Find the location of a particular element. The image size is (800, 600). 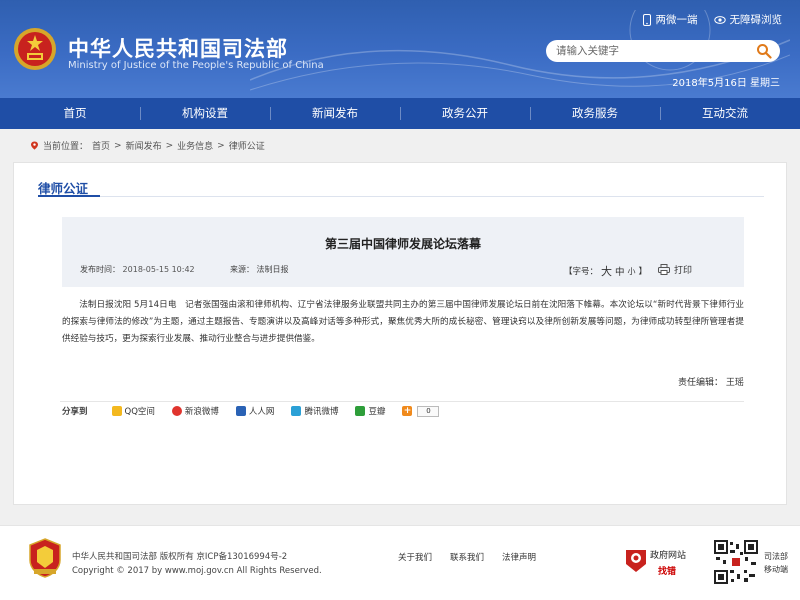

publish-time-label: 发布时间： is located at coordinates (100, 269).